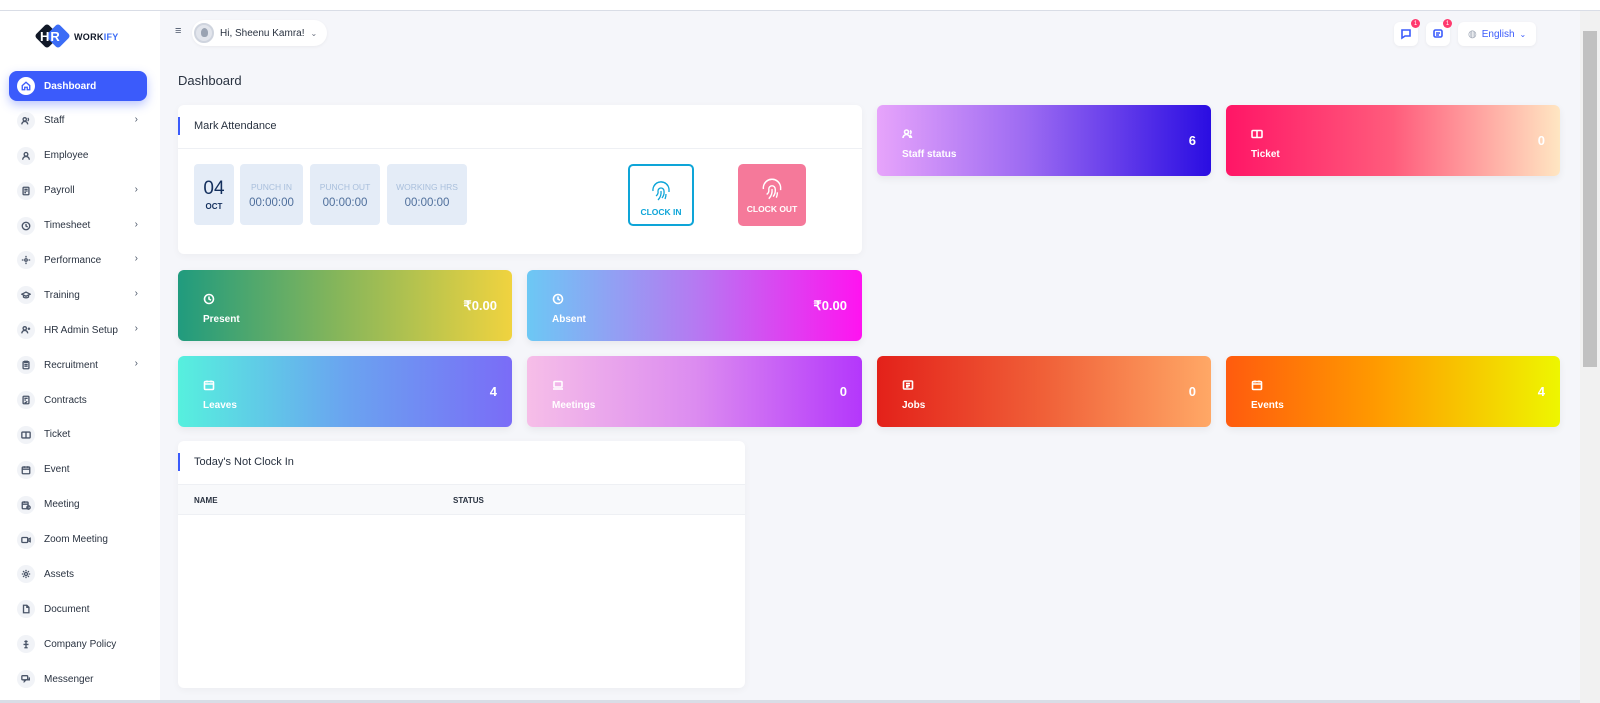 The image size is (1600, 703). What do you see at coordinates (78, 121) in the screenshot?
I see `sidebar-item-staff: Staff ›` at bounding box center [78, 121].